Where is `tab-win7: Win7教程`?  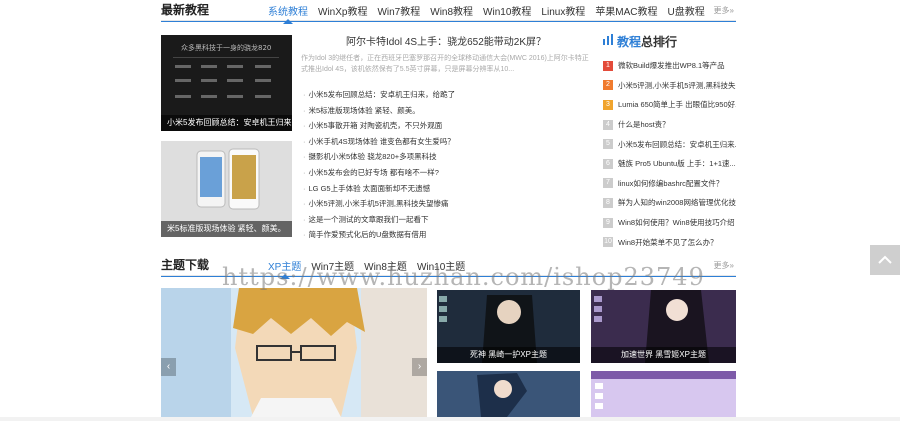 tab-win7: Win7教程 is located at coordinates (398, 12).